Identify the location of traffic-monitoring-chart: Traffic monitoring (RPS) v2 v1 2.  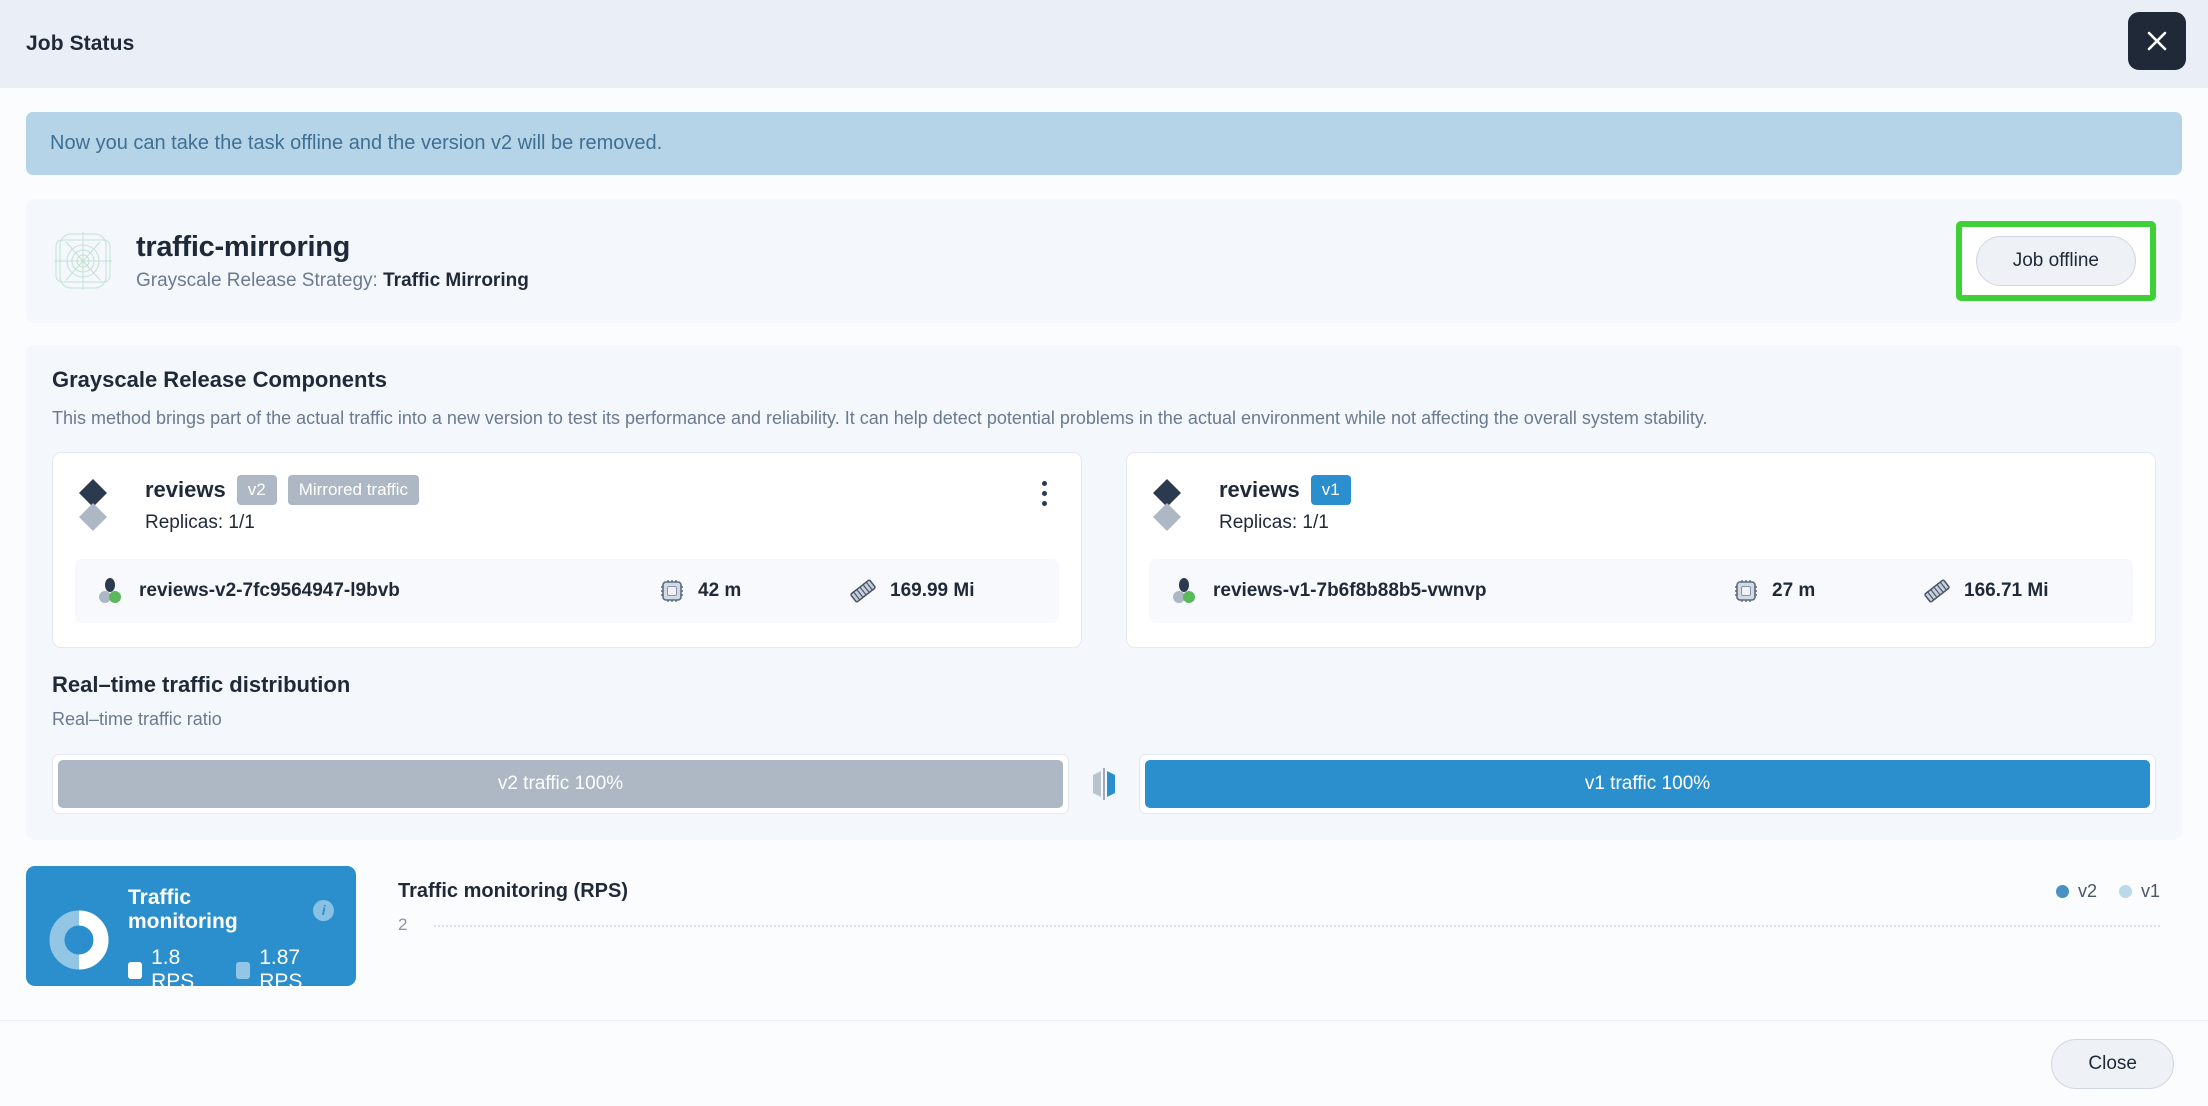
(1279, 926).